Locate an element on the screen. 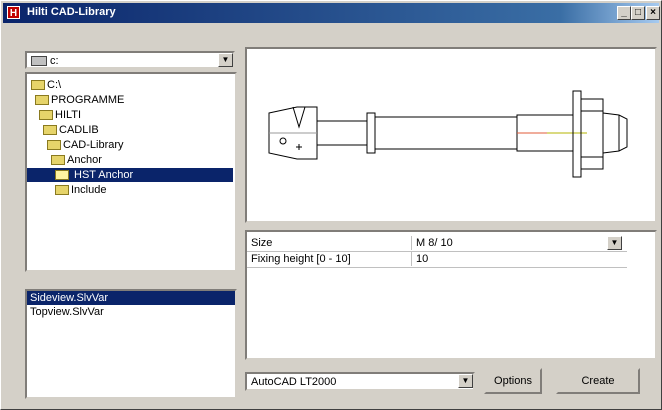 Image resolution: width=662 pixels, height=410 pixels. drive-select: c: ▼ is located at coordinates (130, 60).